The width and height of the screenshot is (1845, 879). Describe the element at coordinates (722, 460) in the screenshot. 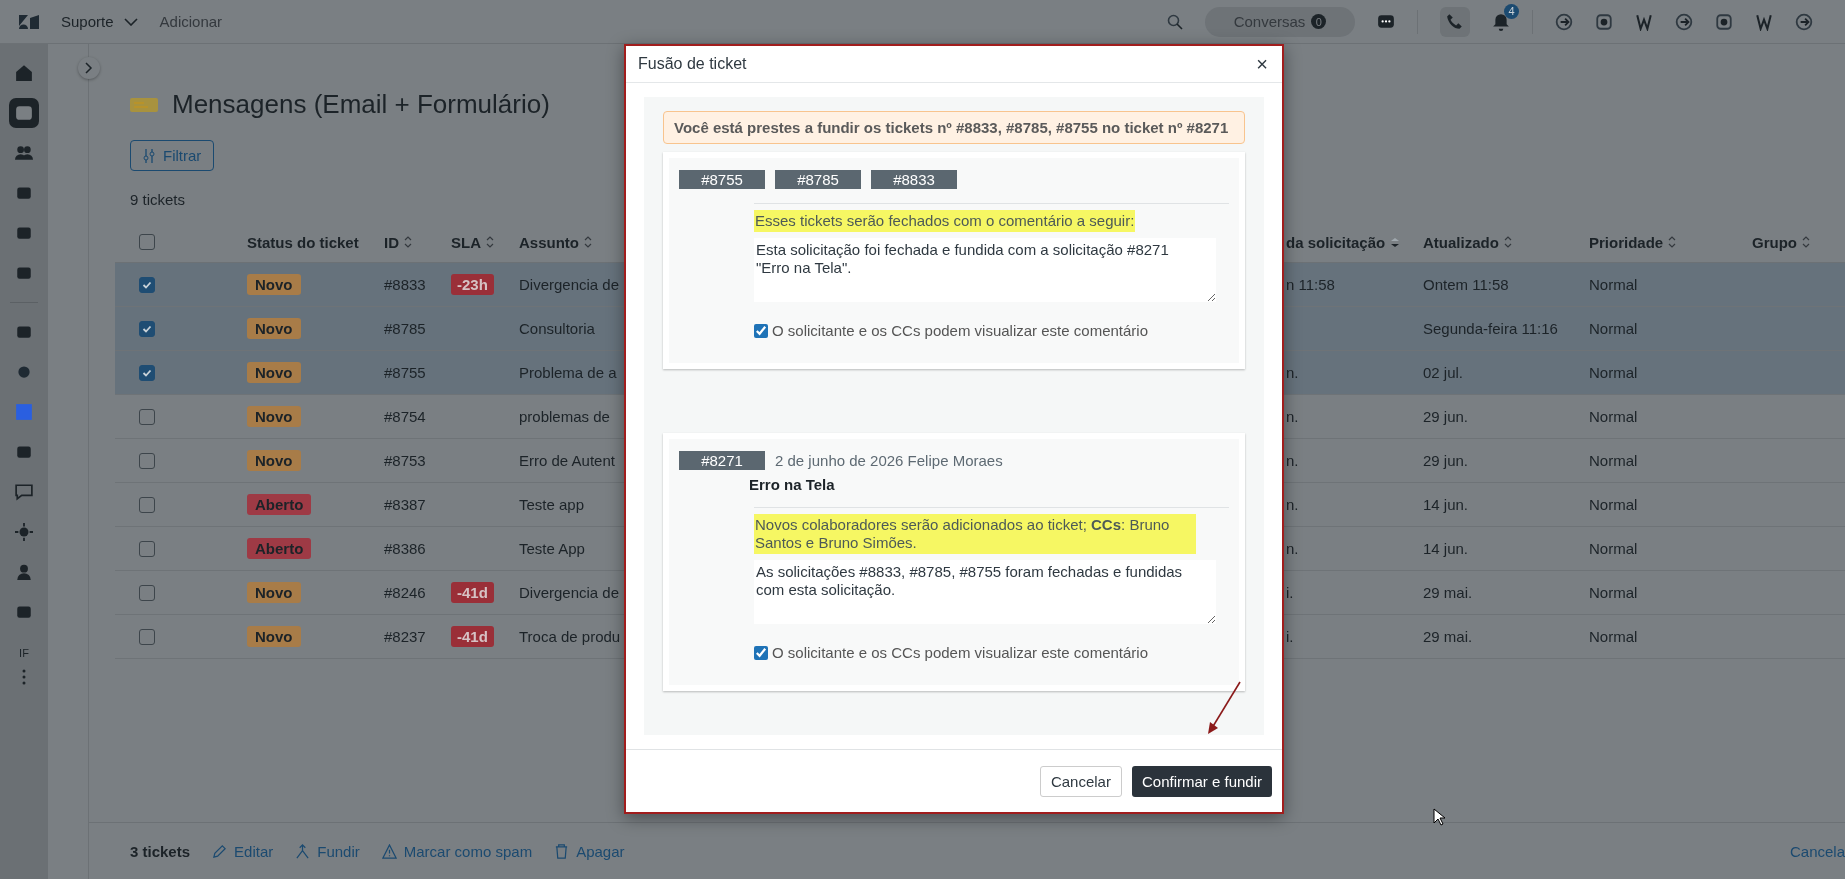

I see `ticket-tag: #8271` at that location.